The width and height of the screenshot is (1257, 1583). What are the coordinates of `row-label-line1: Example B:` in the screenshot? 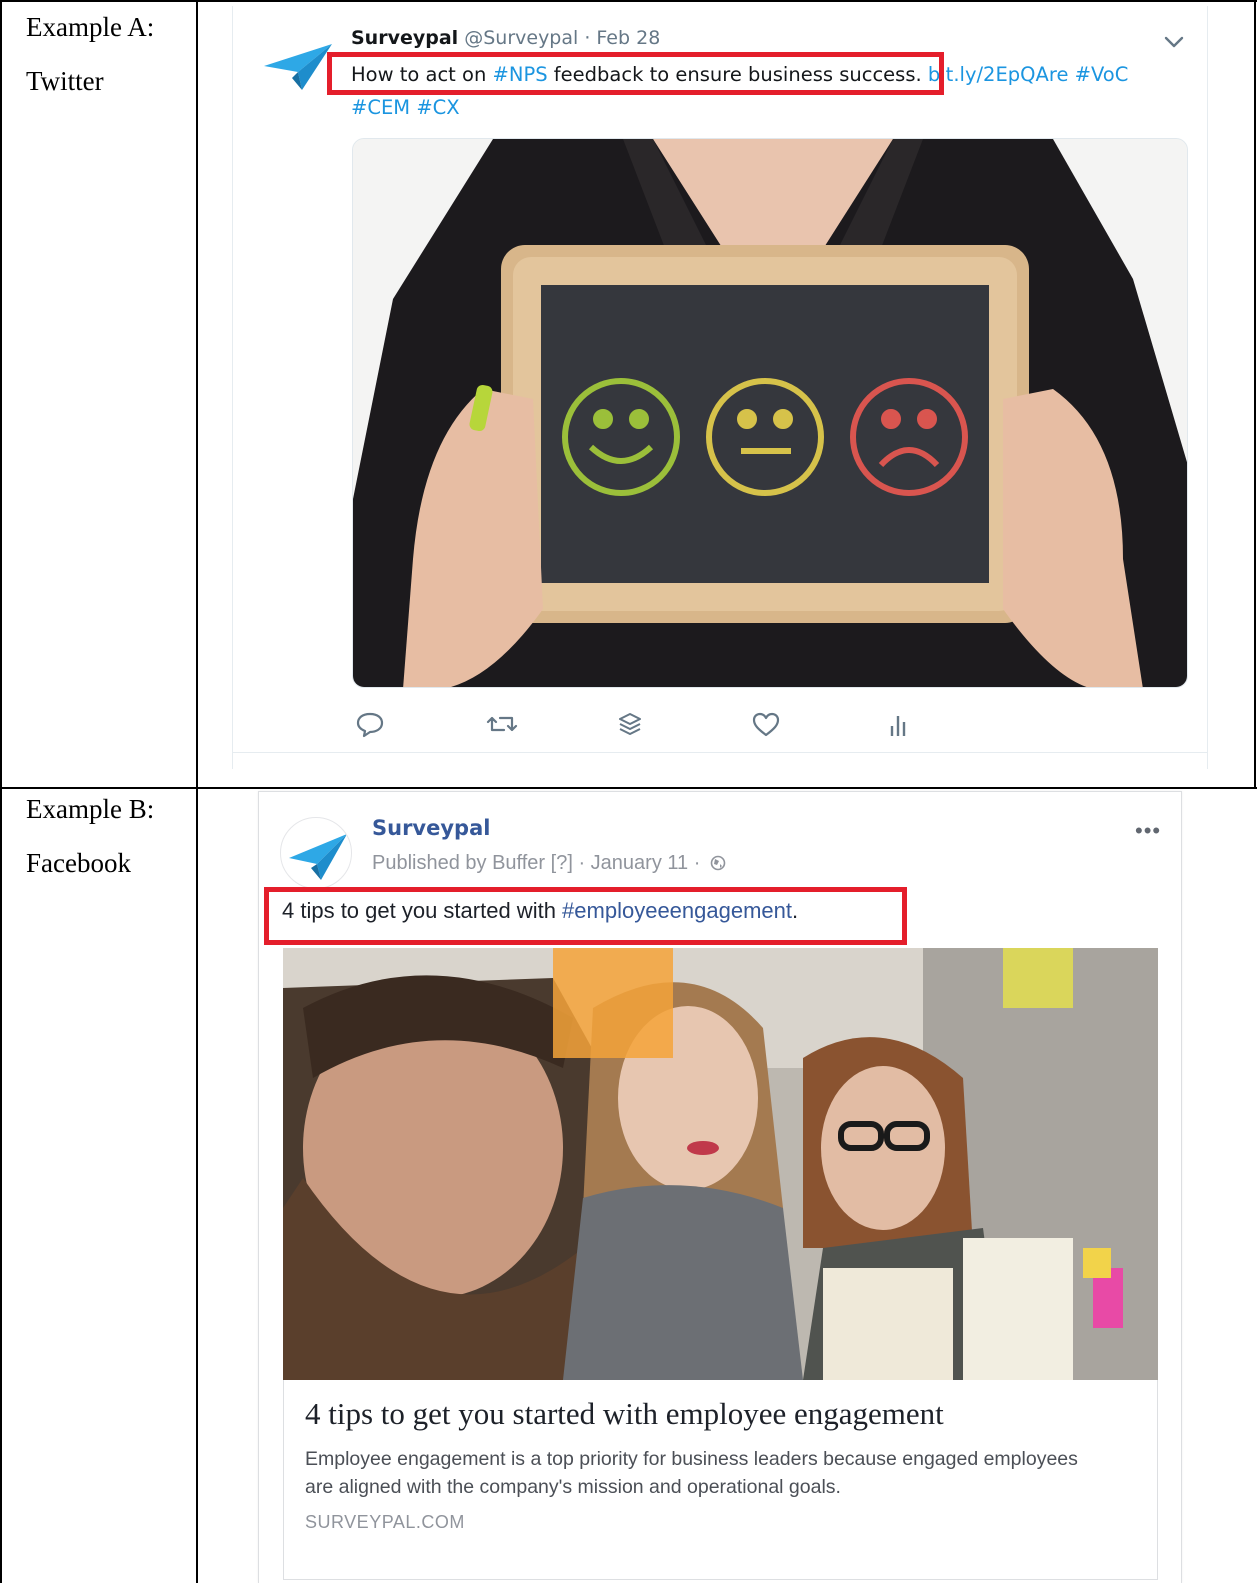 It's located at (90, 809).